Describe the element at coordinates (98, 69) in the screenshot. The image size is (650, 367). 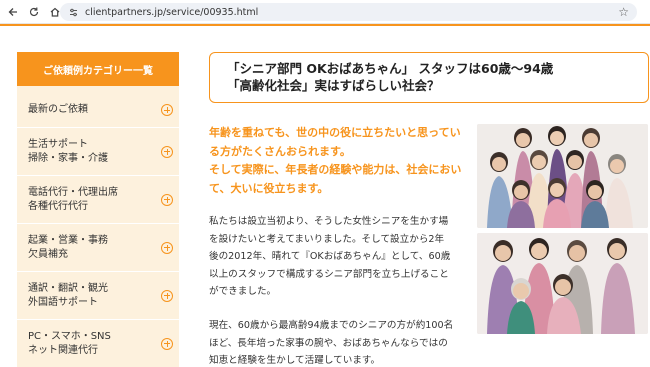
I see `sidebar-heading: ご依頼例カテゴリー一覧` at that location.